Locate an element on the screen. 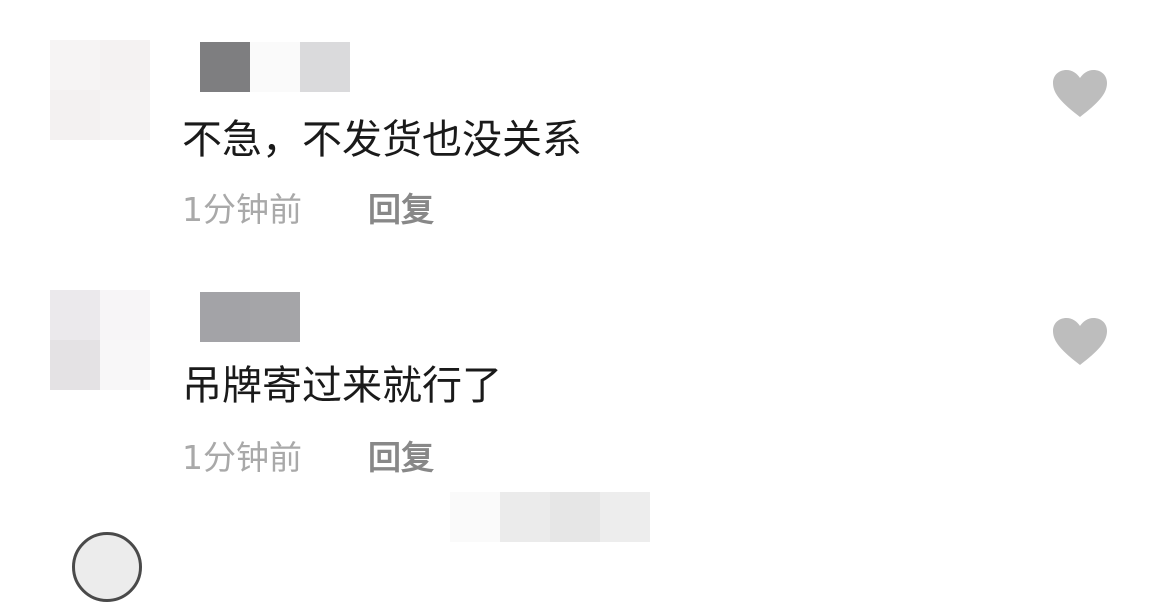  comment-text: 吊牌寄过来就行了 is located at coordinates (342, 386).